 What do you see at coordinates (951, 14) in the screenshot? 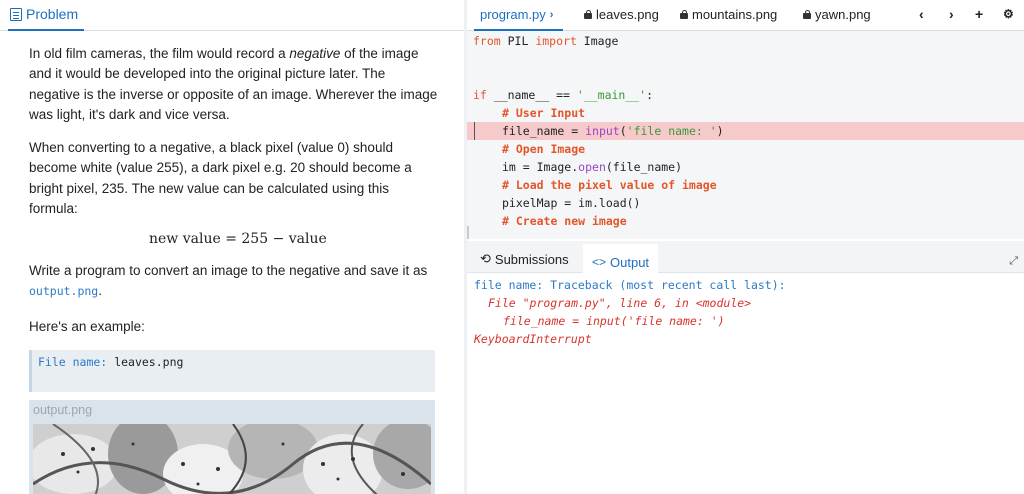
I see `tab-scroll-right-icon: ›` at bounding box center [951, 14].